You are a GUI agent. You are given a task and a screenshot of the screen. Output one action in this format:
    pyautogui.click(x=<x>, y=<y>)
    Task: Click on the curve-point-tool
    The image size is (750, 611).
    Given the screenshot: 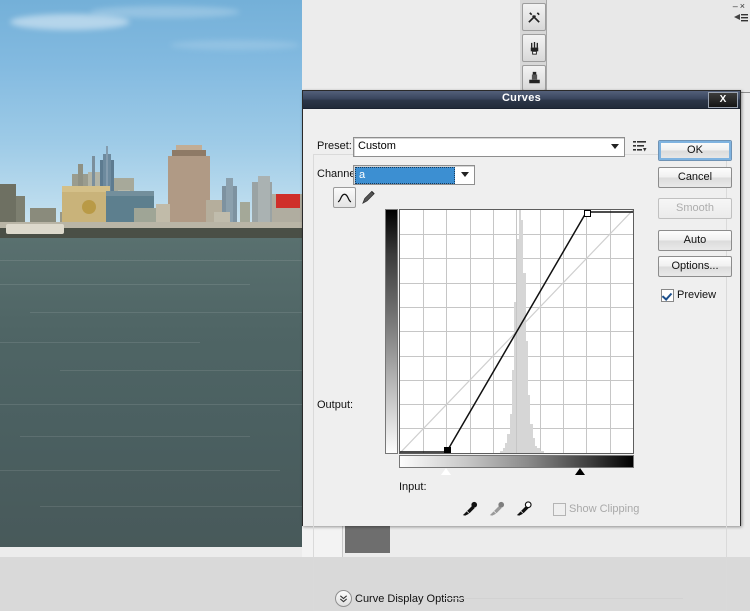 What is the action you would take?
    pyautogui.click(x=344, y=197)
    